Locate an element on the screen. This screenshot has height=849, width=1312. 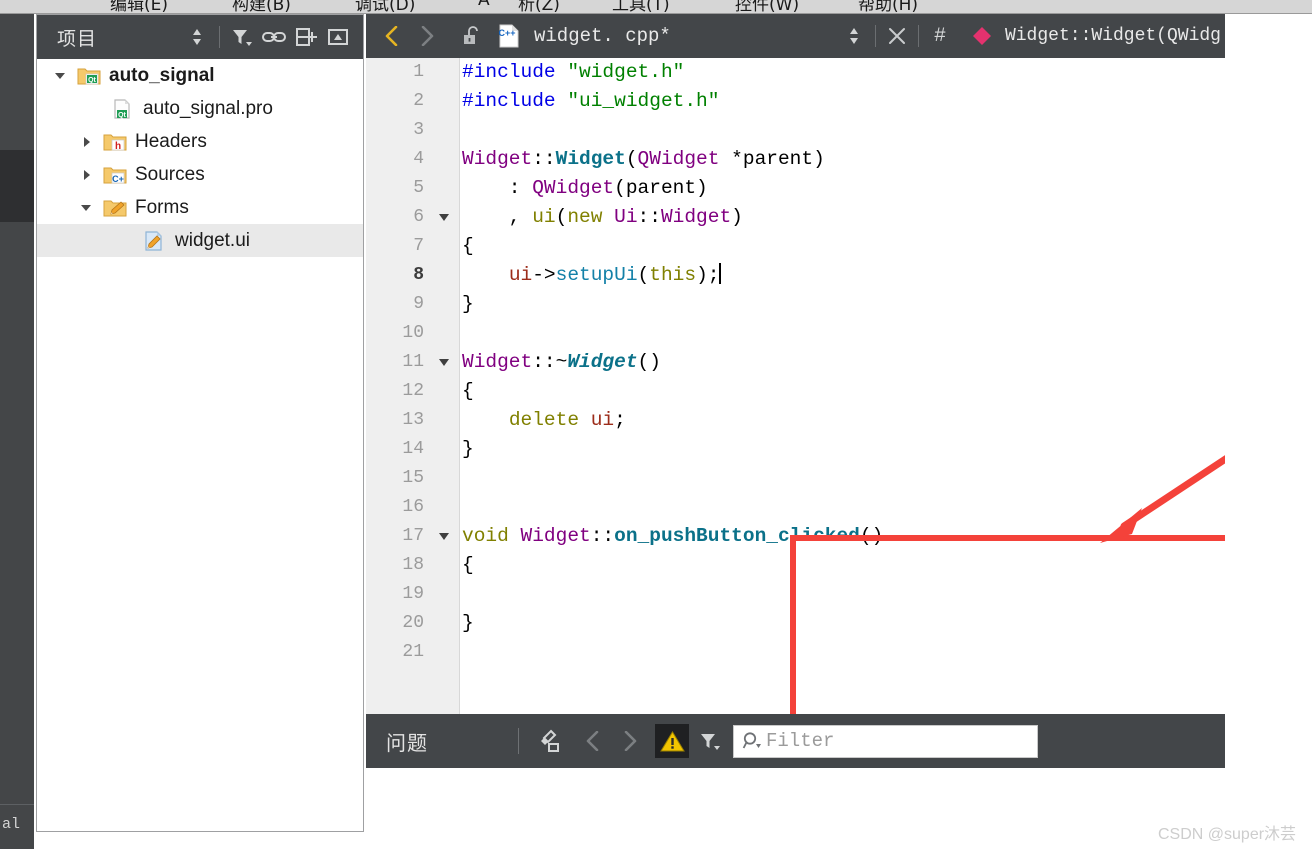
menu-item-help: 帮助(H) is located at coordinates (888, 7).